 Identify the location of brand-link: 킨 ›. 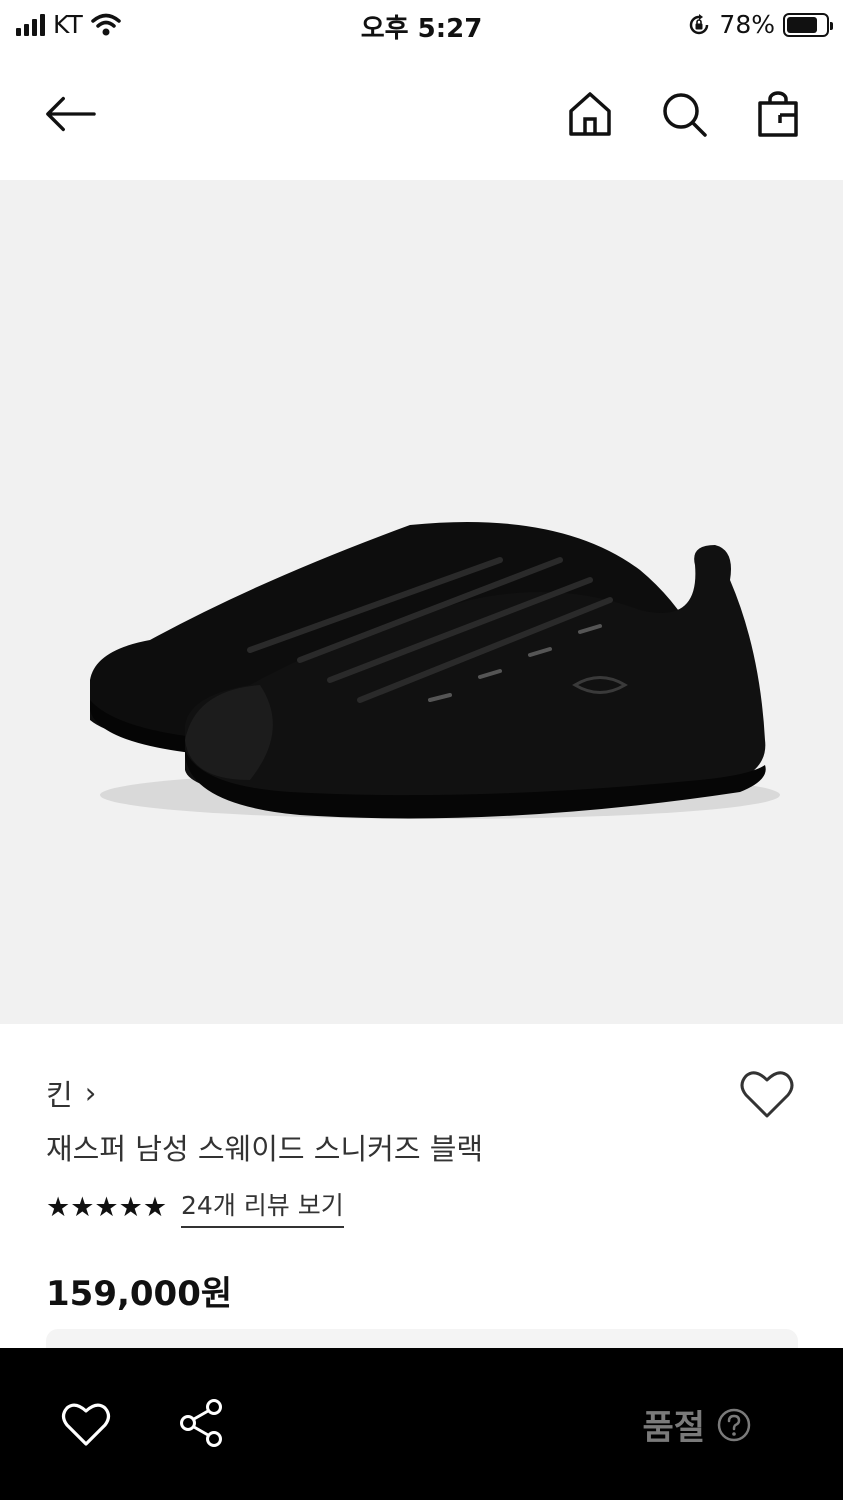
(71, 1093).